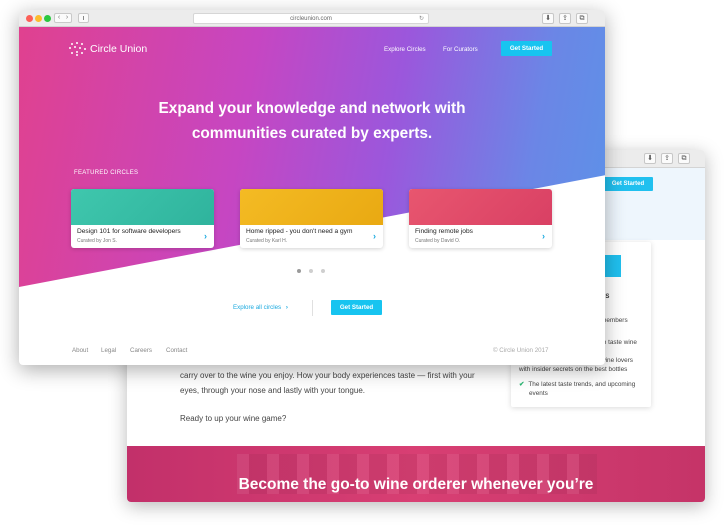  I want to click on nav-explore-circles: Explore Circles, so click(405, 49).